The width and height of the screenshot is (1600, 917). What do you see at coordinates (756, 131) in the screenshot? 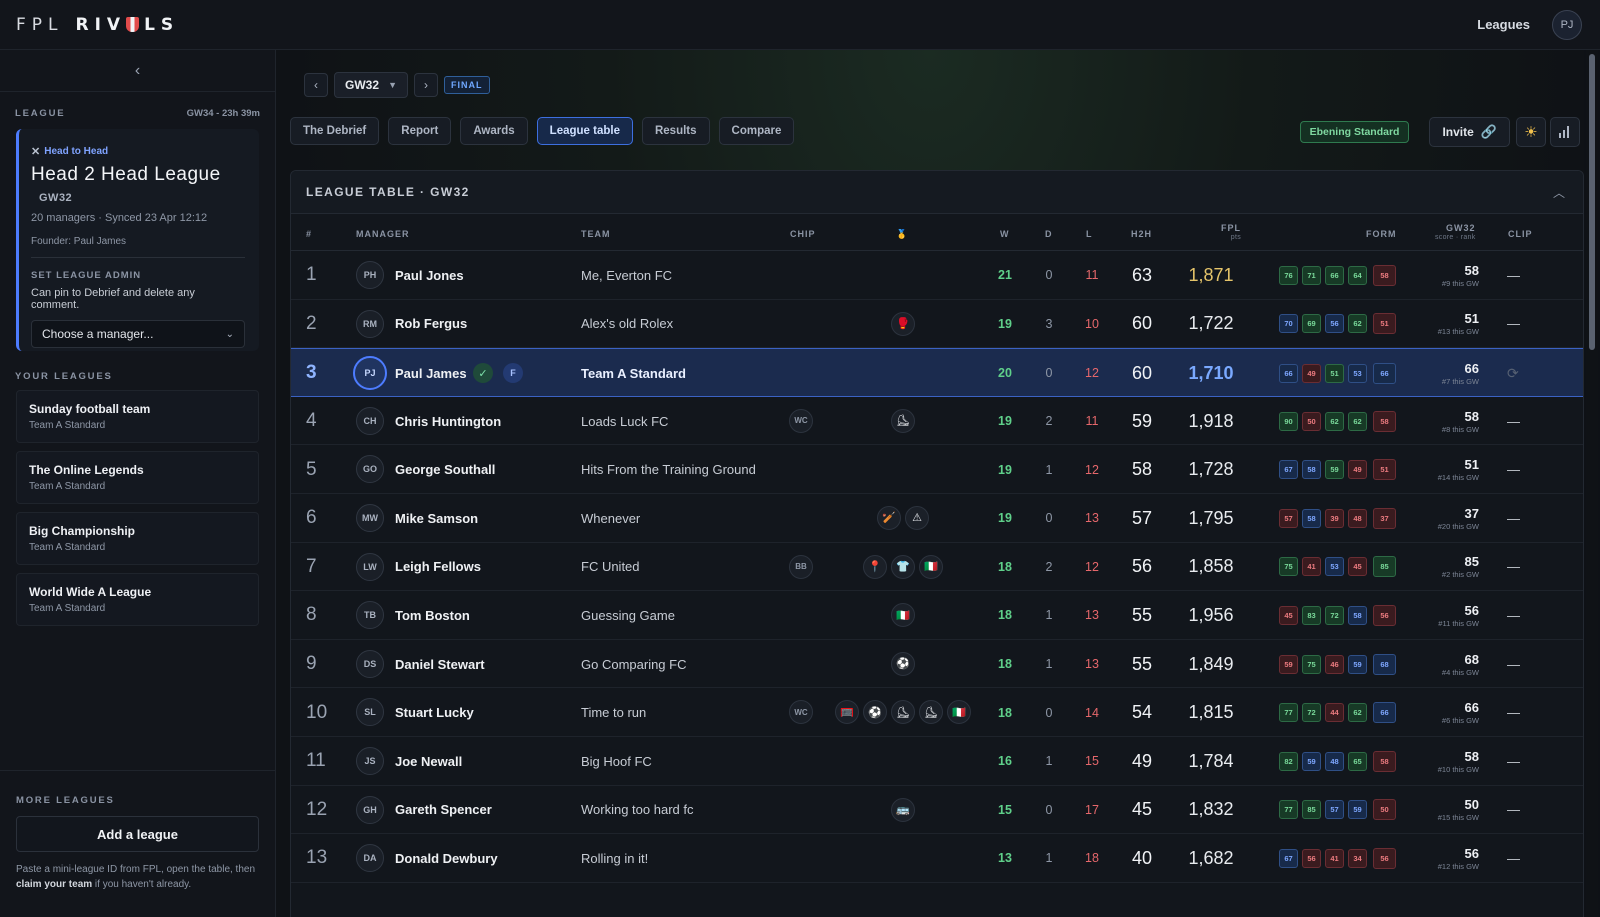
I see `tab-compare: Compare` at bounding box center [756, 131].